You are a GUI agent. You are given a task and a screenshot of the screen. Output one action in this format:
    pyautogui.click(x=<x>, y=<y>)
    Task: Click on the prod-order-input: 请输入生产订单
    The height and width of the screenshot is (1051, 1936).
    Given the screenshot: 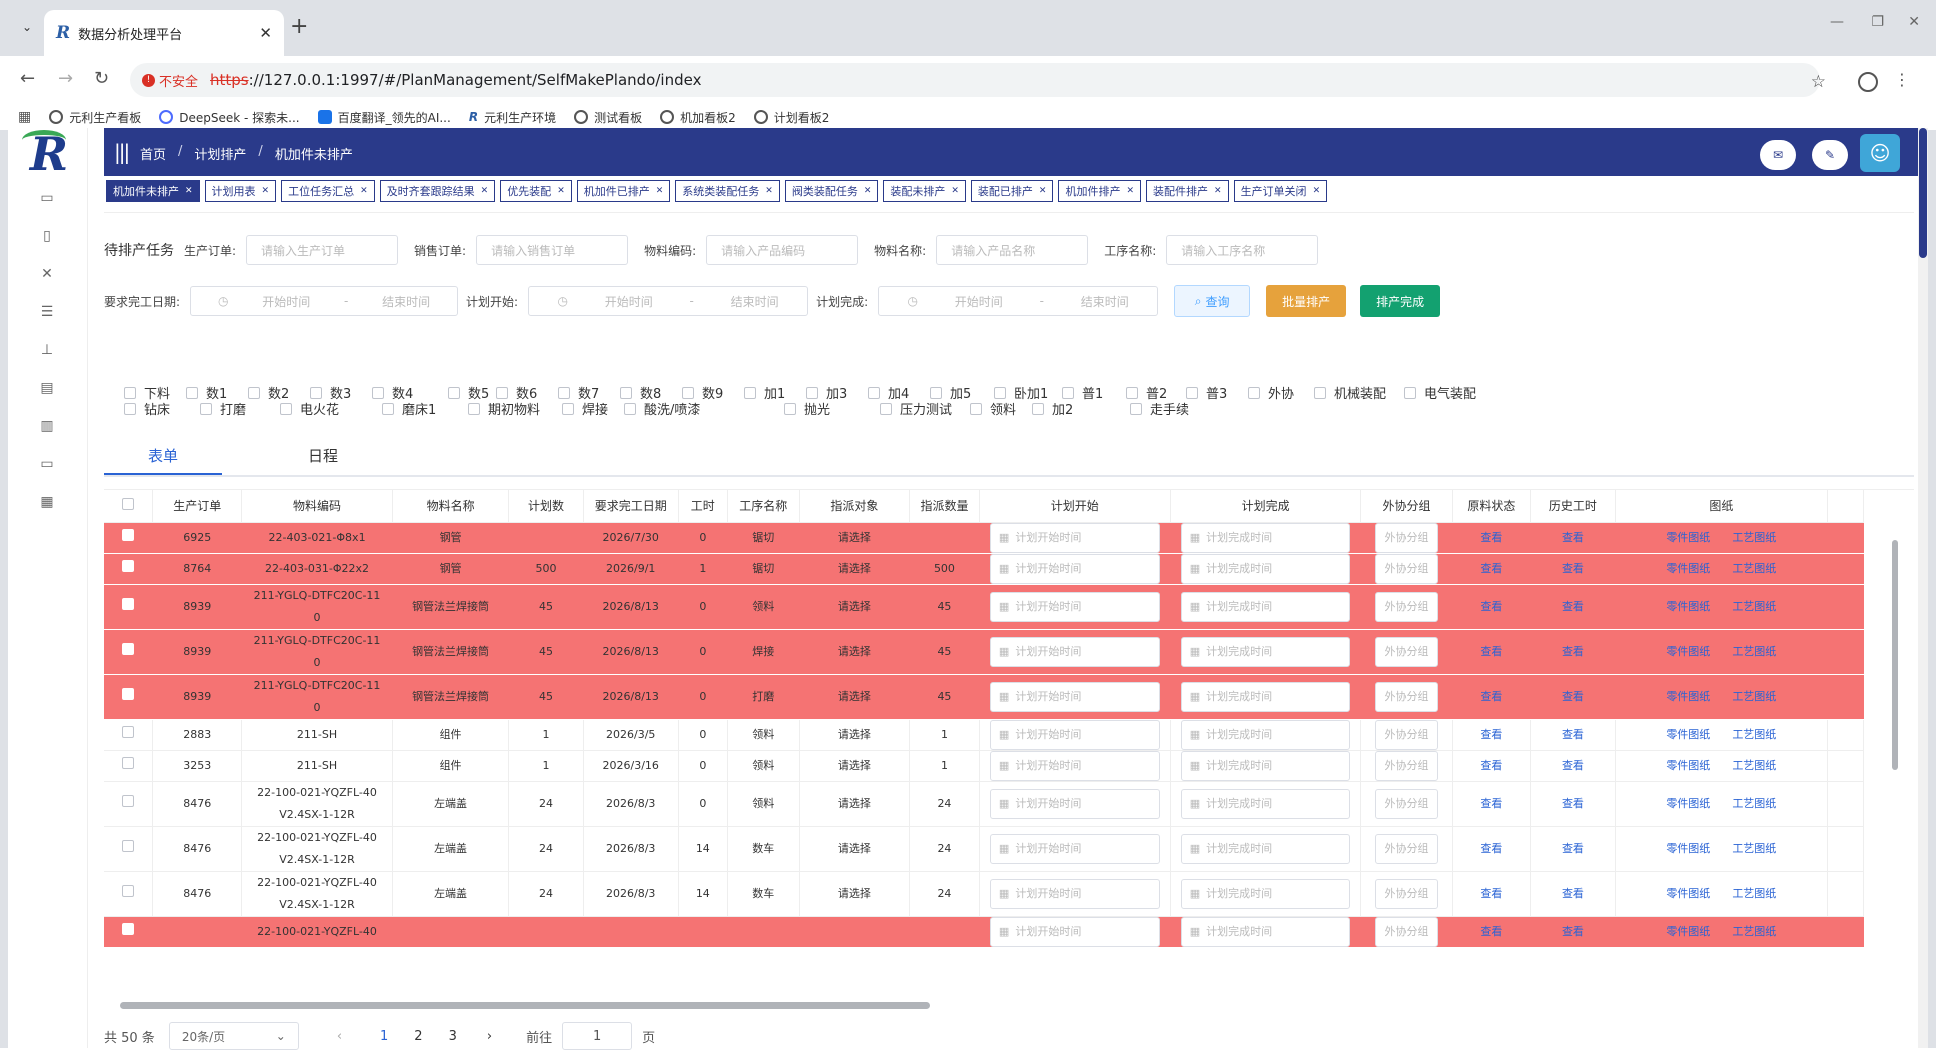 What is the action you would take?
    pyautogui.click(x=322, y=250)
    